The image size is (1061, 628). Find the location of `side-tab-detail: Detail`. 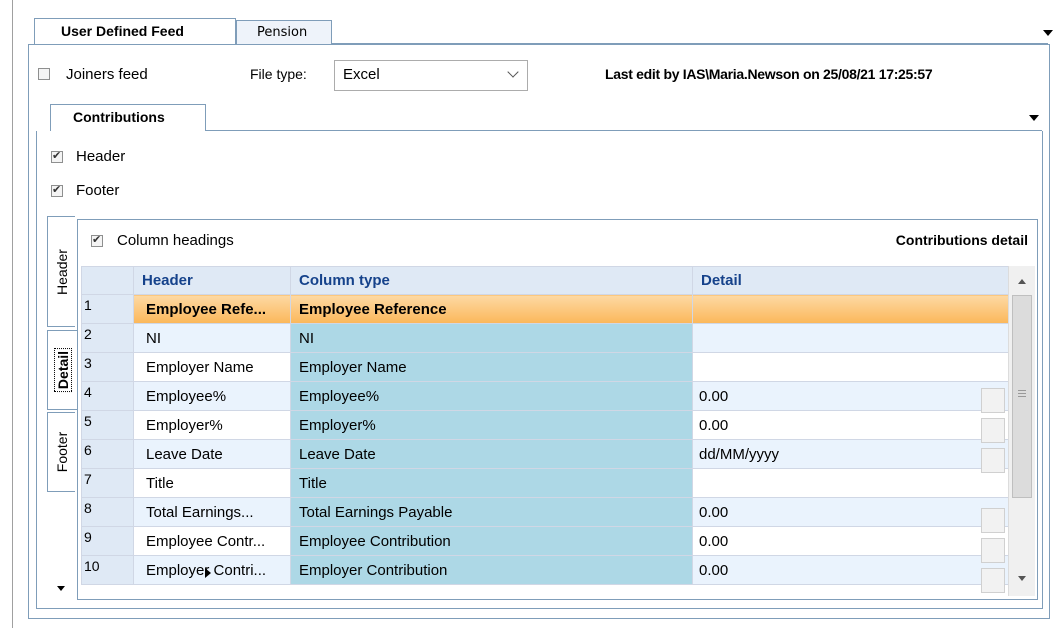

side-tab-detail: Detail is located at coordinates (62, 370).